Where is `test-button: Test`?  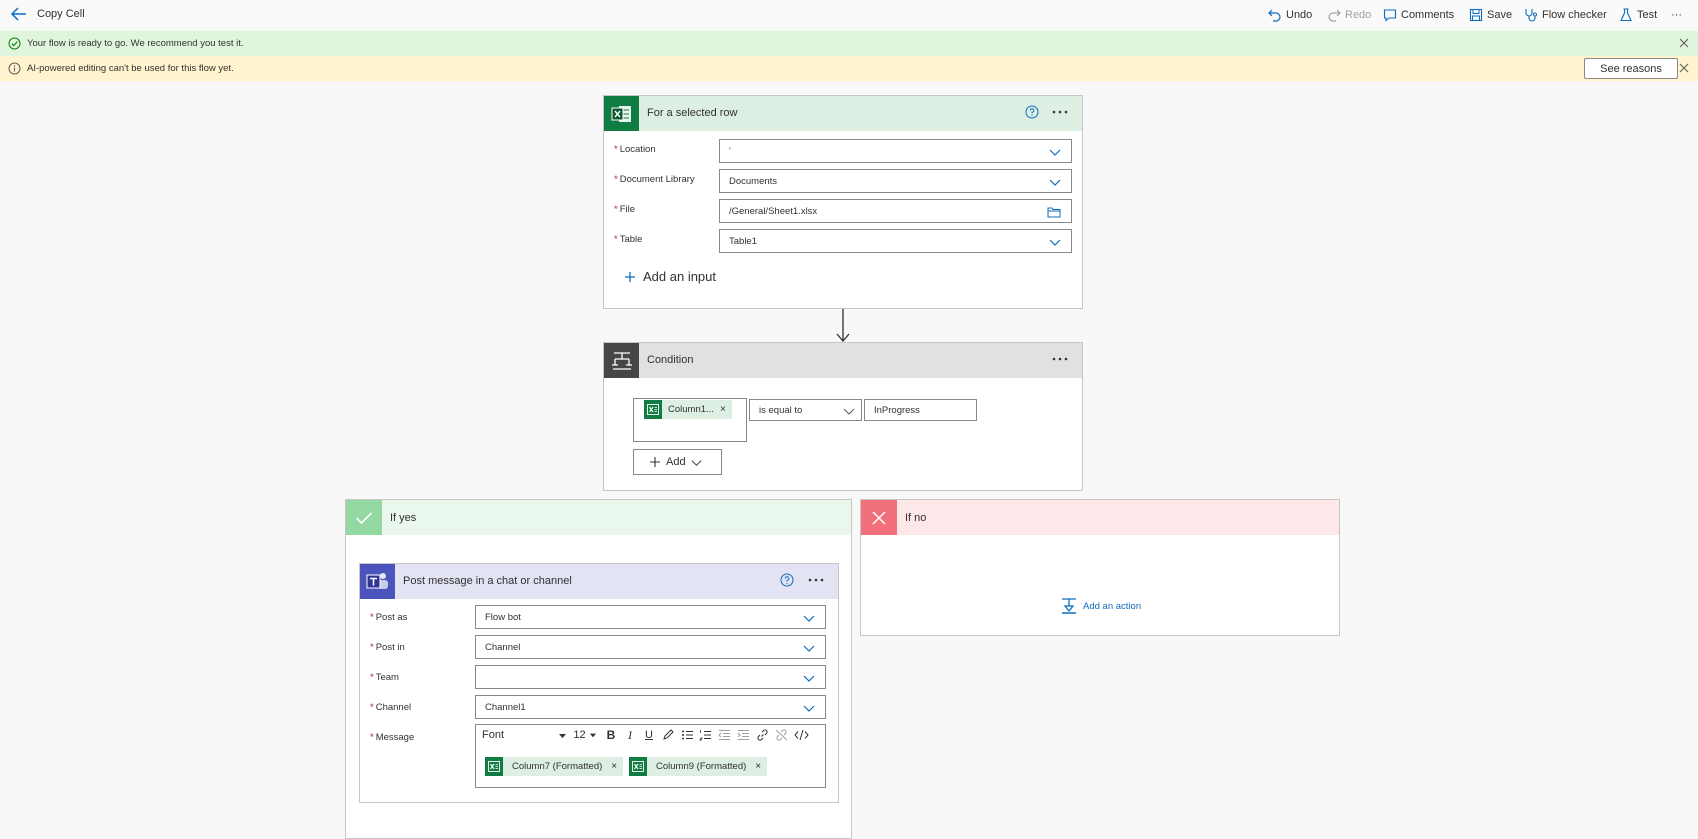 test-button: Test is located at coordinates (1638, 15).